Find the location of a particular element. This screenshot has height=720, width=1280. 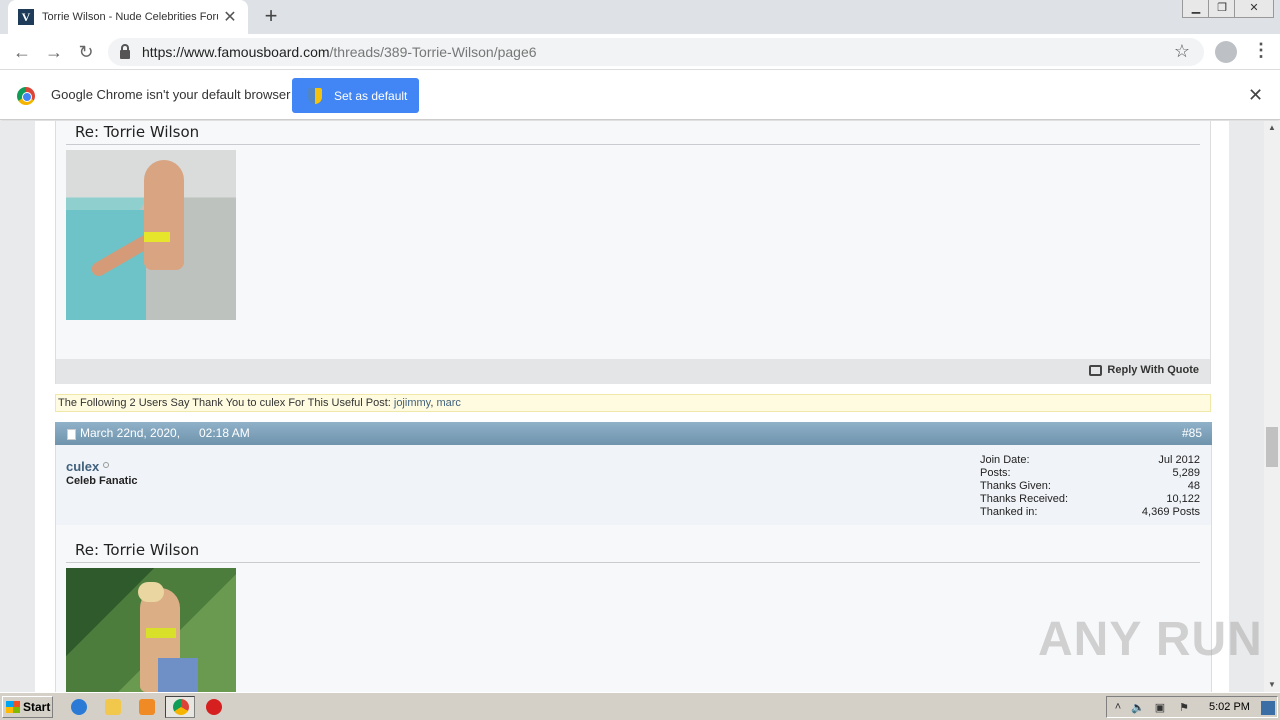

start-button: Start is located at coordinates (27, 707).